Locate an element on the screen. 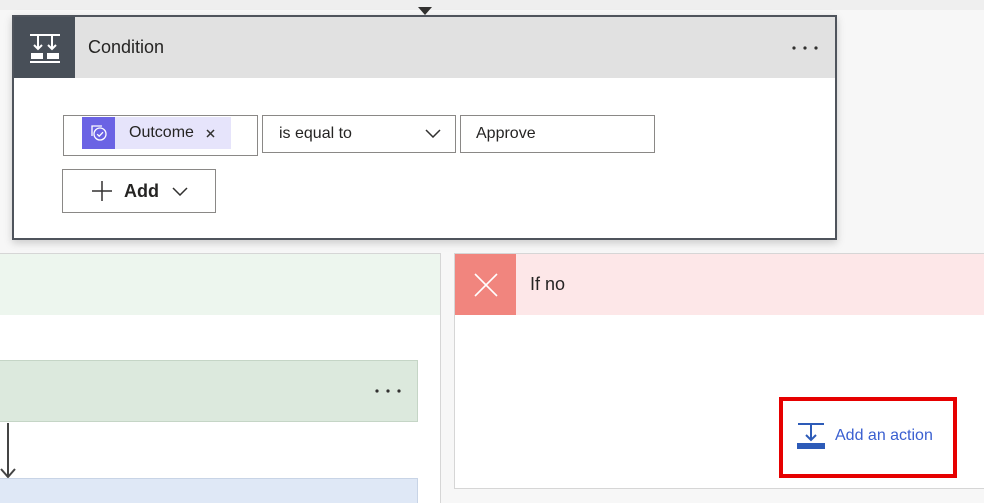 Image resolution: width=984 pixels, height=503 pixels. add-an-action-label: Add an action is located at coordinates (884, 435).